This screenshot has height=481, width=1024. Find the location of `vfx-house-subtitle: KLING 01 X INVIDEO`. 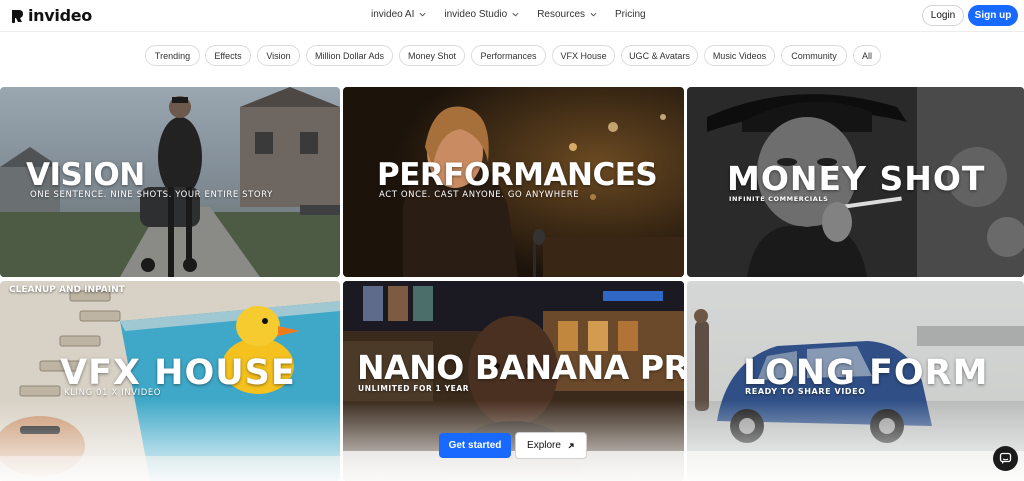

vfx-house-subtitle: KLING 01 X INVIDEO is located at coordinates (113, 393).